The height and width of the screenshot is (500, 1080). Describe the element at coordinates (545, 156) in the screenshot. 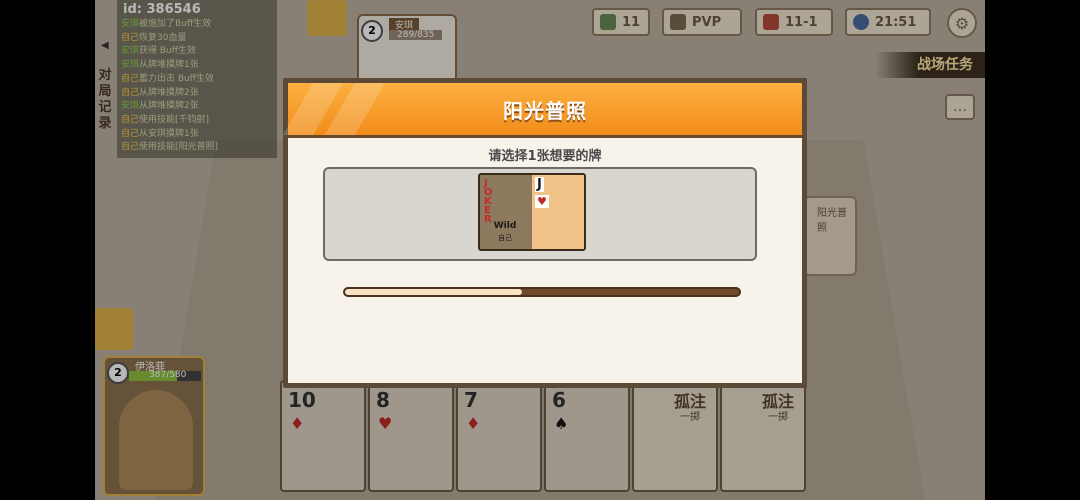

I see `dialog-prompt: 请选择1张想要的牌` at that location.